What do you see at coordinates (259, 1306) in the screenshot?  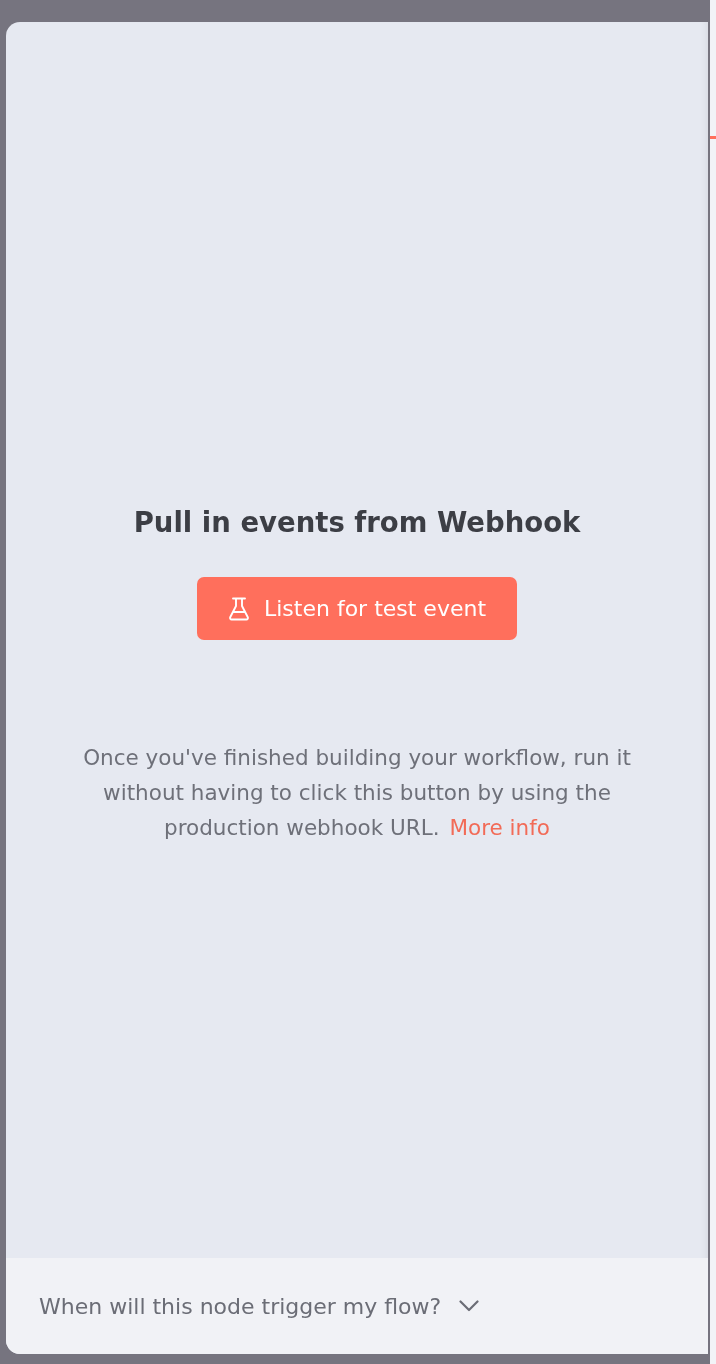 I see `trigger-question-toggle: When will this node trigger my flow?` at bounding box center [259, 1306].